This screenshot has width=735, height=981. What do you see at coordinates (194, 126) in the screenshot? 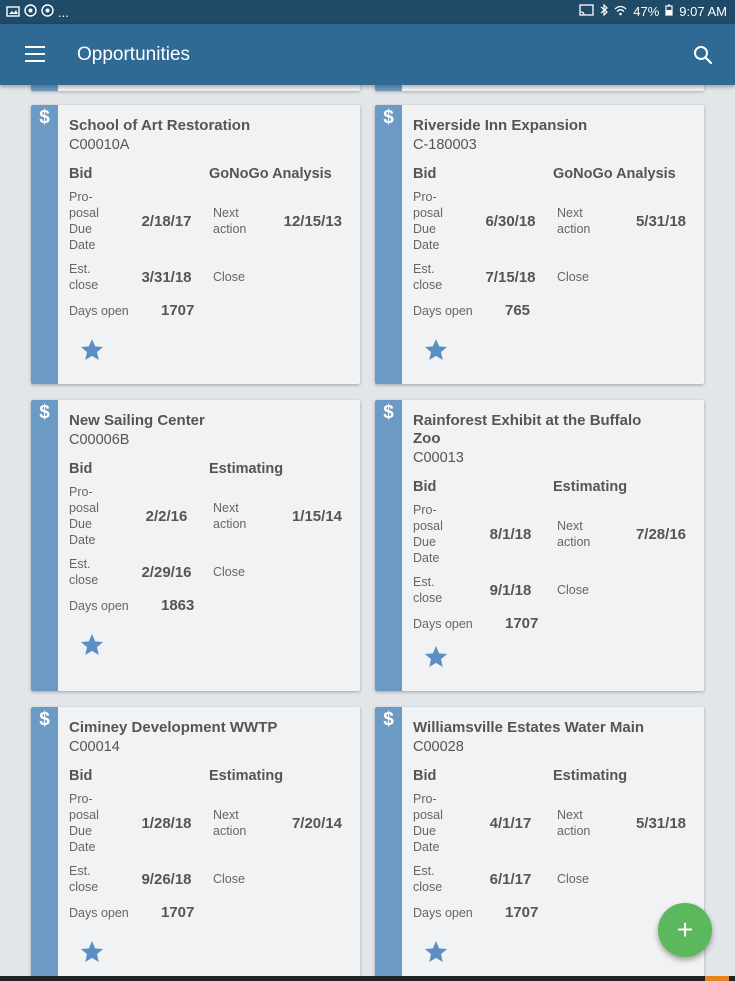
I see `opportunity-title: School of Art Restoration` at bounding box center [194, 126].